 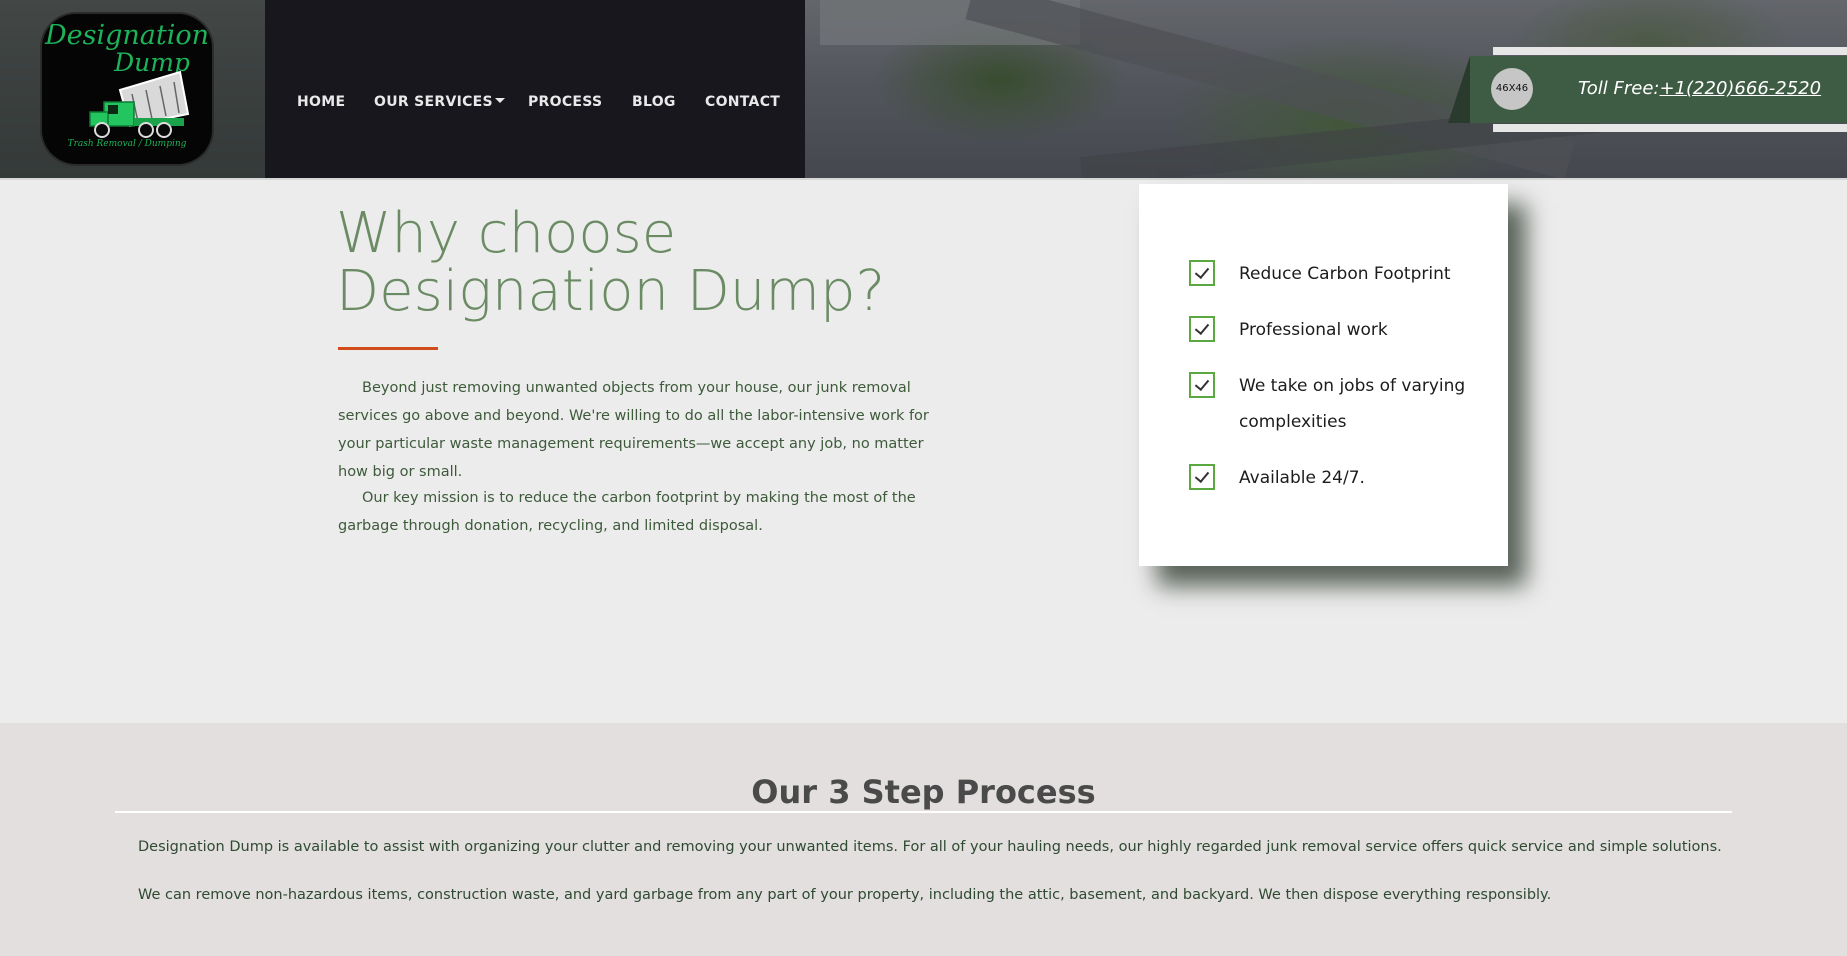 What do you see at coordinates (611, 291) in the screenshot?
I see `why-choose-heading-line2: Designation Dump?` at bounding box center [611, 291].